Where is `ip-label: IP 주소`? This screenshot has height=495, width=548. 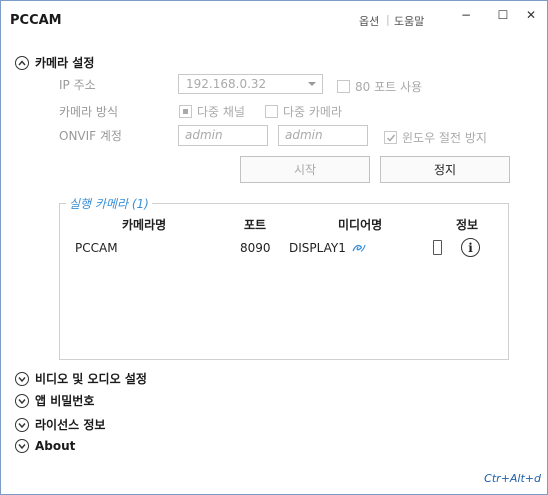 ip-label: IP 주소 is located at coordinates (77, 85).